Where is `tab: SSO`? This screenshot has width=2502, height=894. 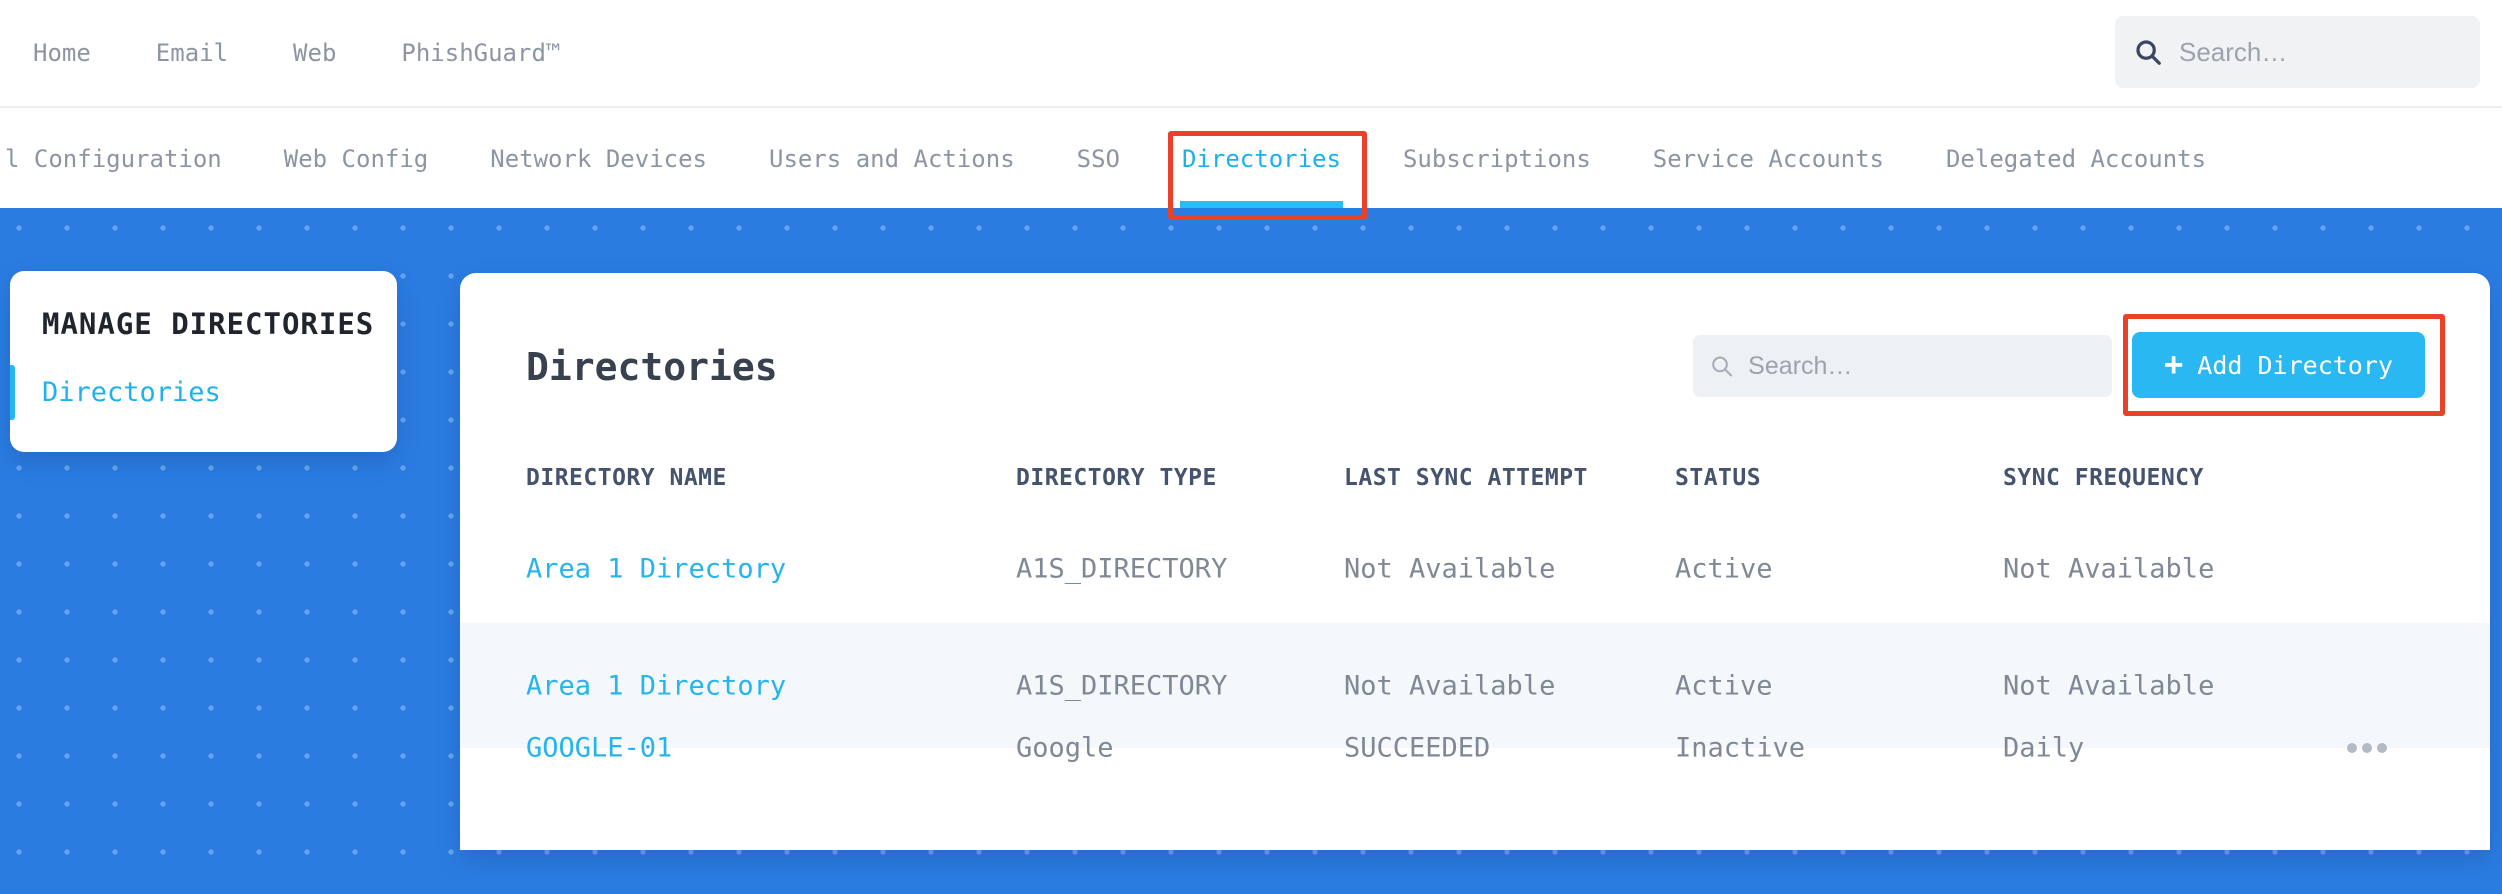 tab: SSO is located at coordinates (1098, 159).